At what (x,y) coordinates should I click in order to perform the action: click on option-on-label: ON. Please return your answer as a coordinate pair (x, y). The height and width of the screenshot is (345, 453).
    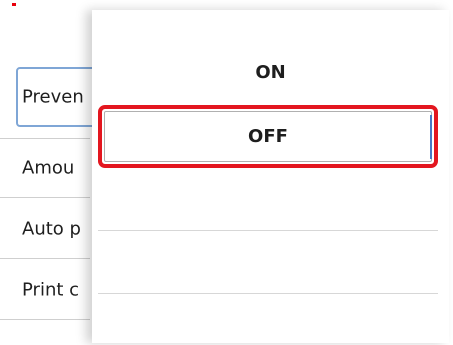
    Looking at the image, I should click on (270, 72).